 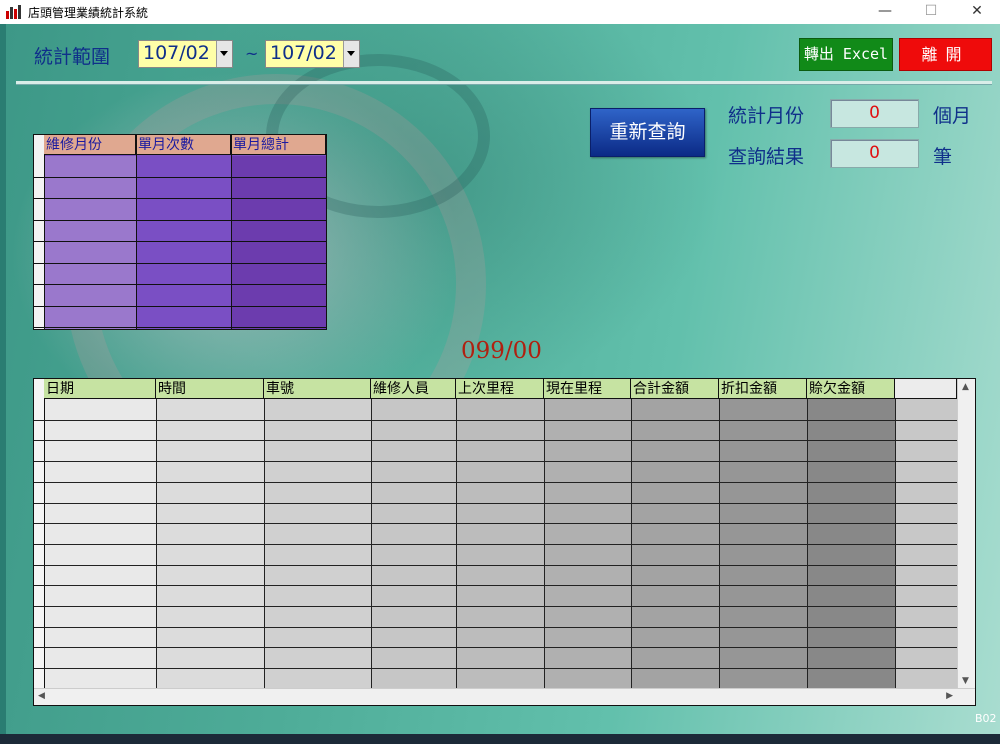 I want to click on requery-button: 重新查詢, so click(x=647, y=132).